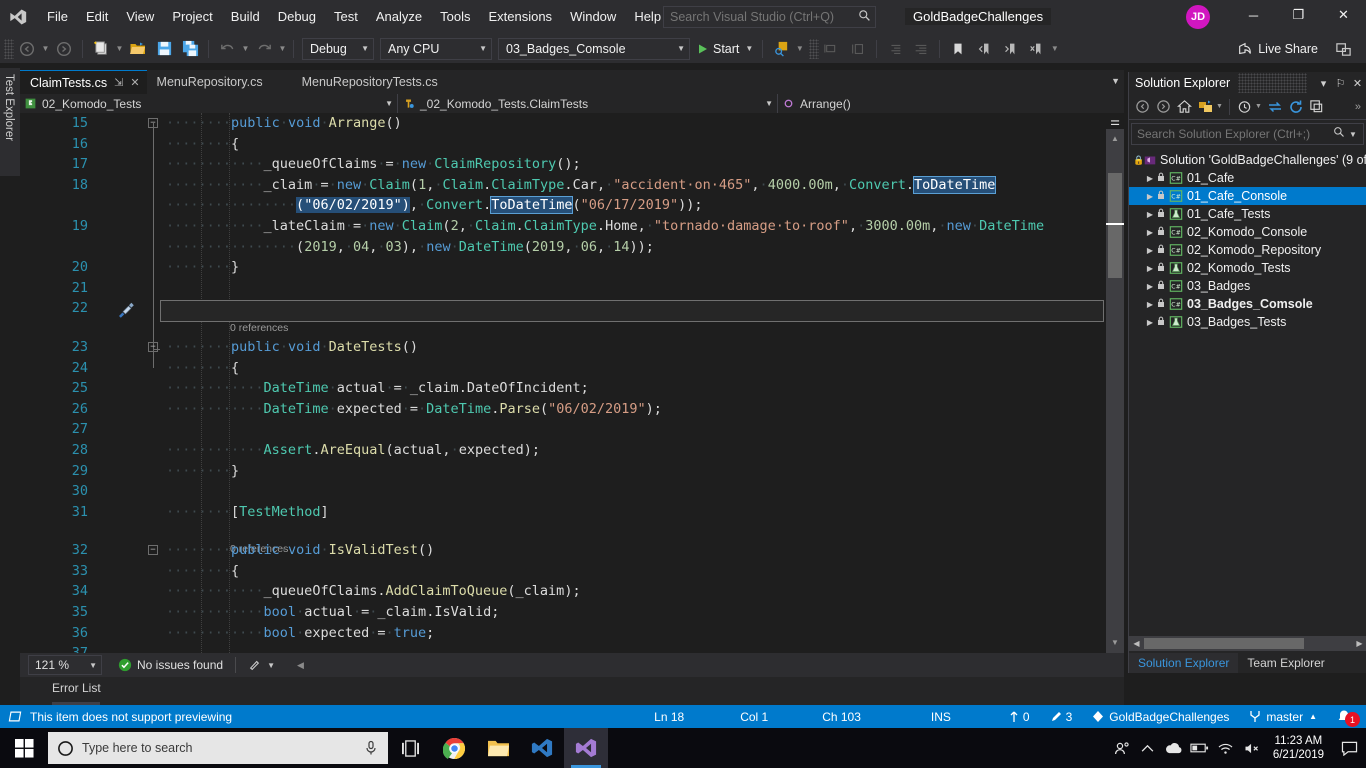  Describe the element at coordinates (1205, 107) in the screenshot. I see `solution-views-icon` at that location.